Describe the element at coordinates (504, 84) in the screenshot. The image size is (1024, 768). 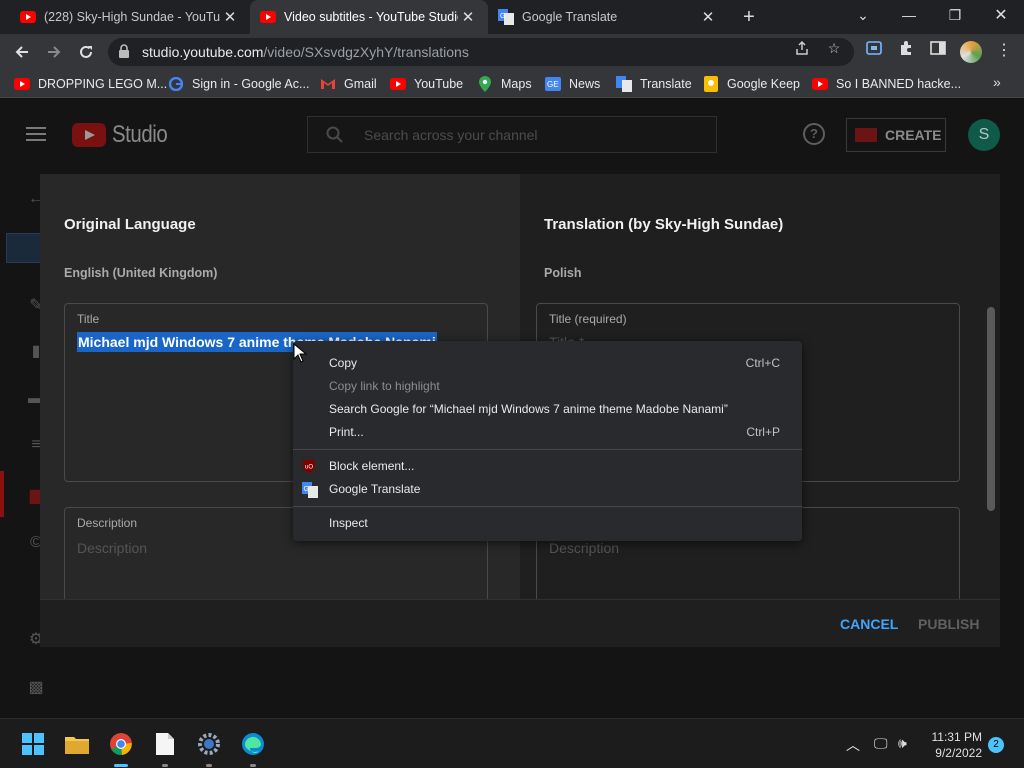
I see `bookmark-item: Maps` at that location.